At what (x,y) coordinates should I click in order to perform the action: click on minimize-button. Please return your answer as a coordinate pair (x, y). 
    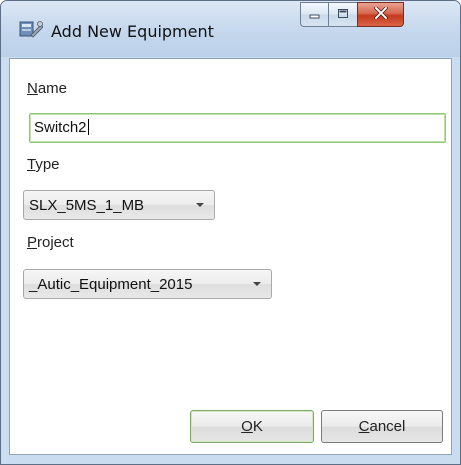
    Looking at the image, I should click on (314, 14).